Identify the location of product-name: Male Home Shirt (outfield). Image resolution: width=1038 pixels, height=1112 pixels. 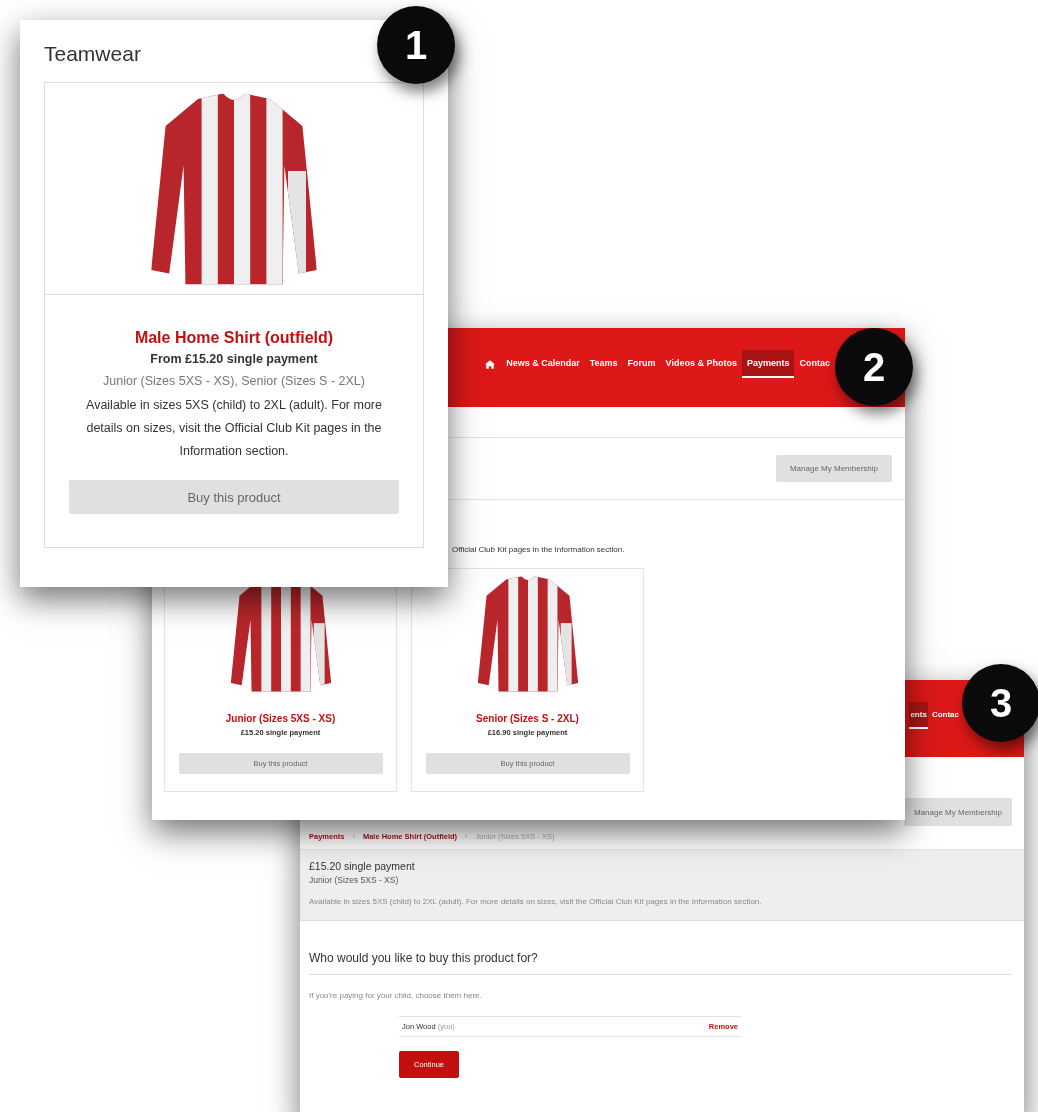
(234, 338).